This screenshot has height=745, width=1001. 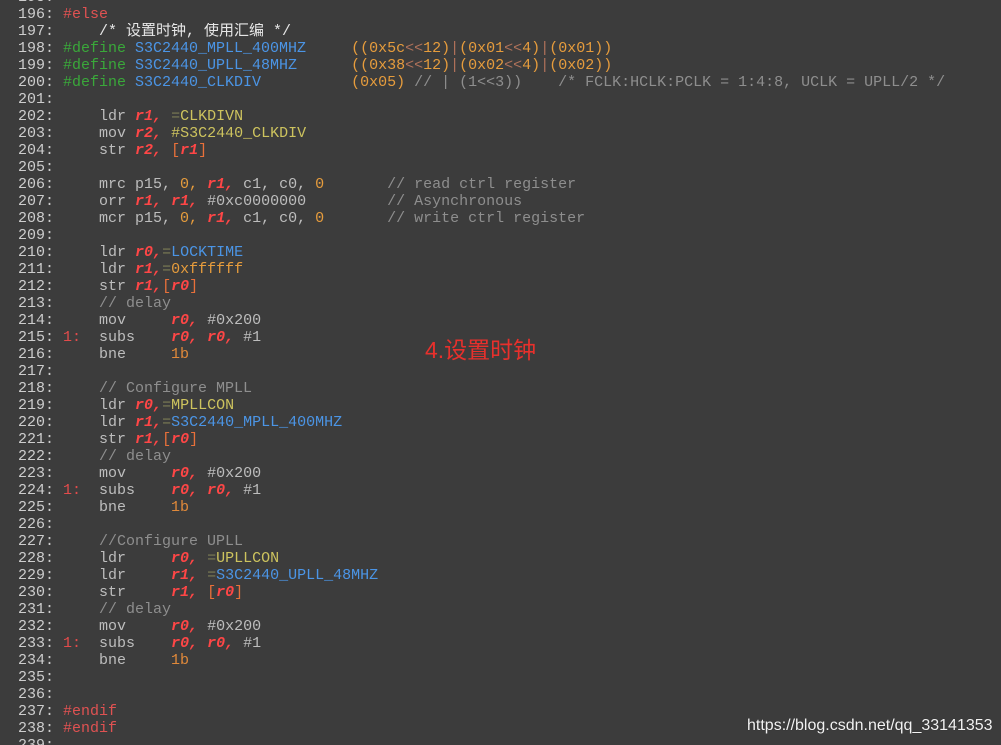 I want to click on number-token: 4), so click(x=531, y=65).